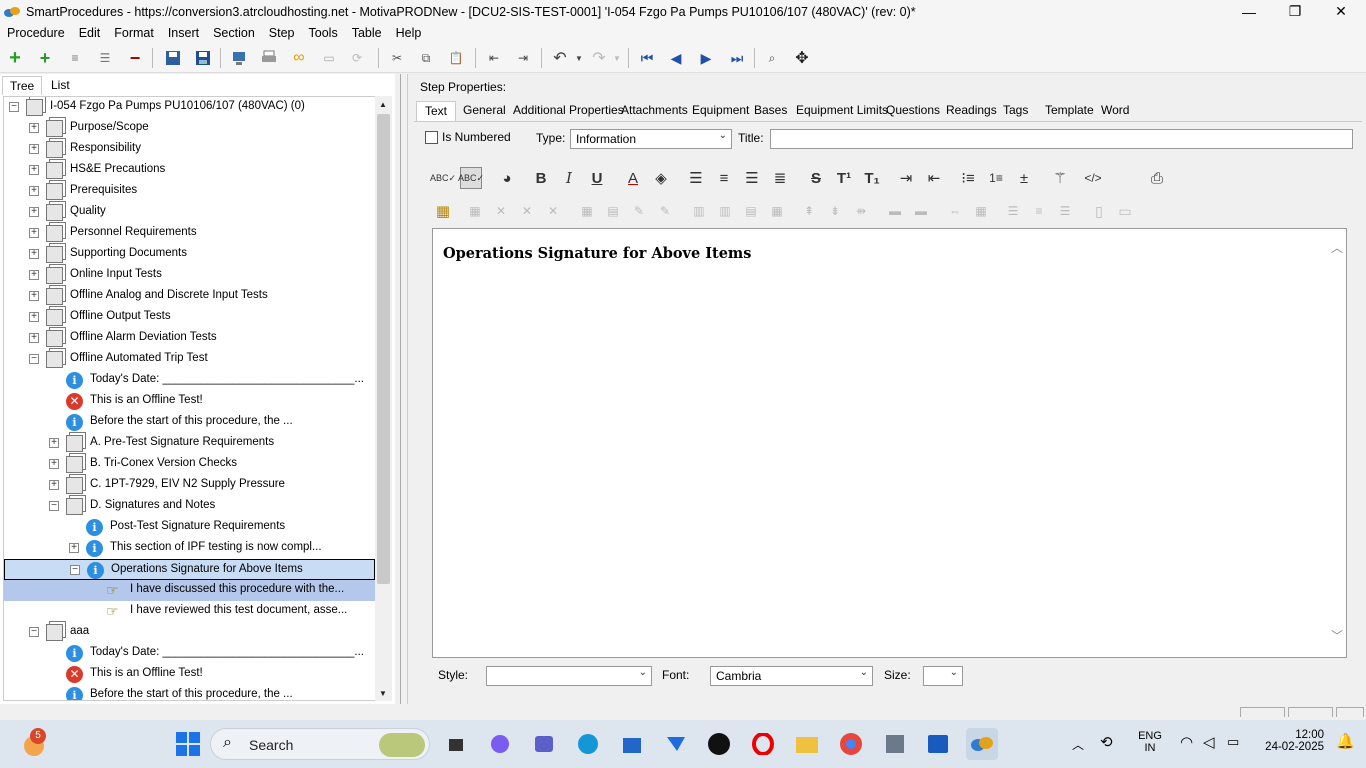 The height and width of the screenshot is (768, 1366). What do you see at coordinates (982, 744) in the screenshot?
I see `smartprocedures-taskbar-icon` at bounding box center [982, 744].